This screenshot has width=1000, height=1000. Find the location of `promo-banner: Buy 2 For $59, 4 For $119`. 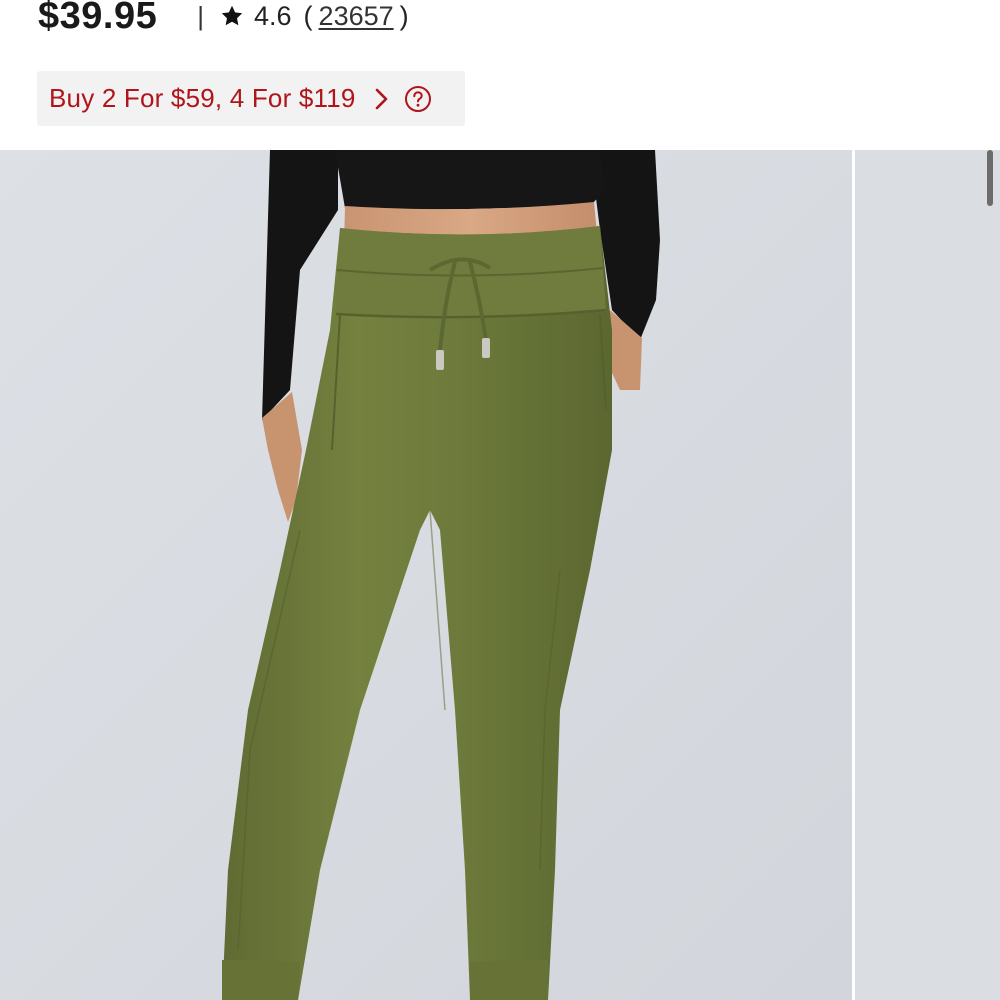

promo-banner: Buy 2 For $59, 4 For $119 is located at coordinates (251, 98).